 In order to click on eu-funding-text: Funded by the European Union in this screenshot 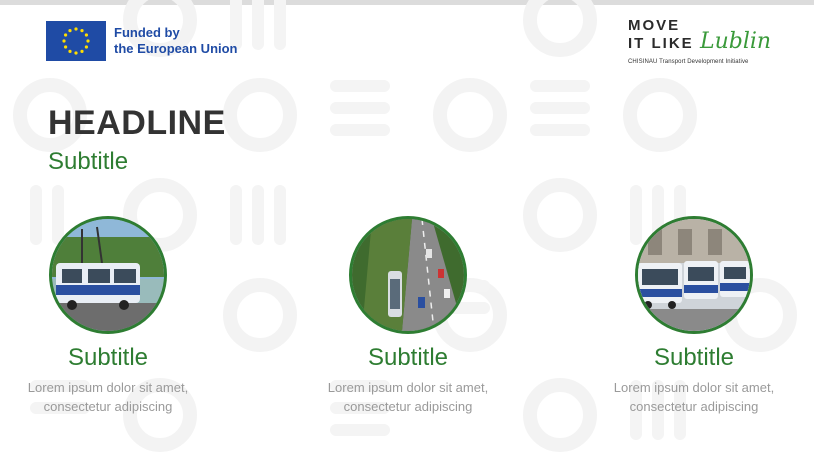, I will do `click(176, 41)`.